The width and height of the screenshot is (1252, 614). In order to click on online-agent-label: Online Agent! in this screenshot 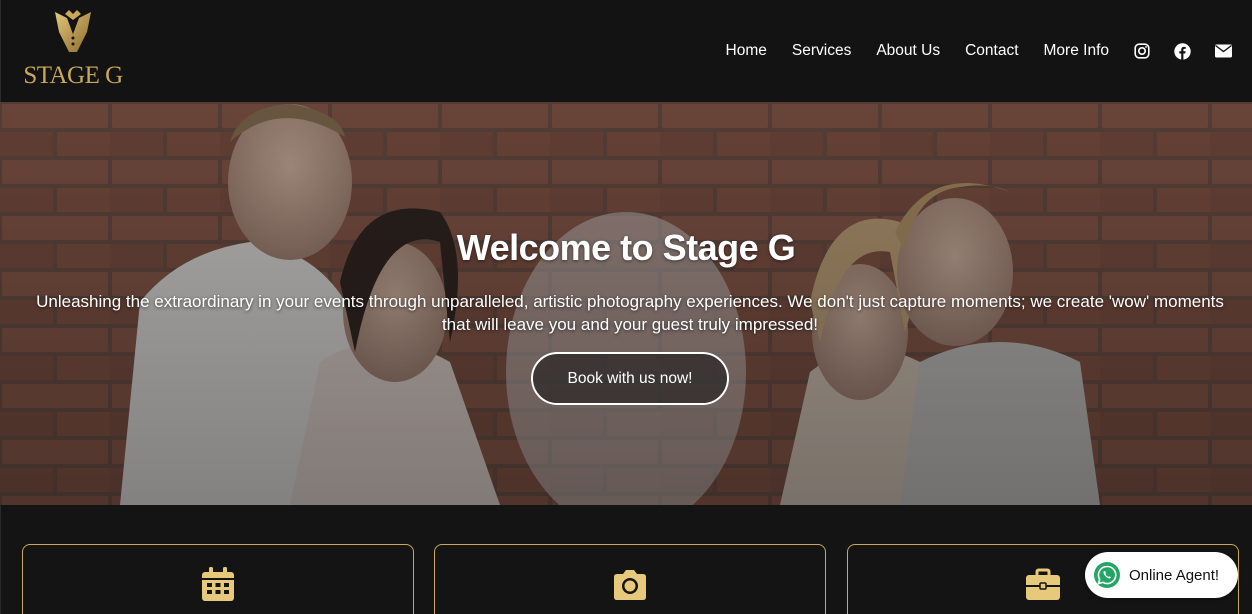, I will do `click(1174, 575)`.